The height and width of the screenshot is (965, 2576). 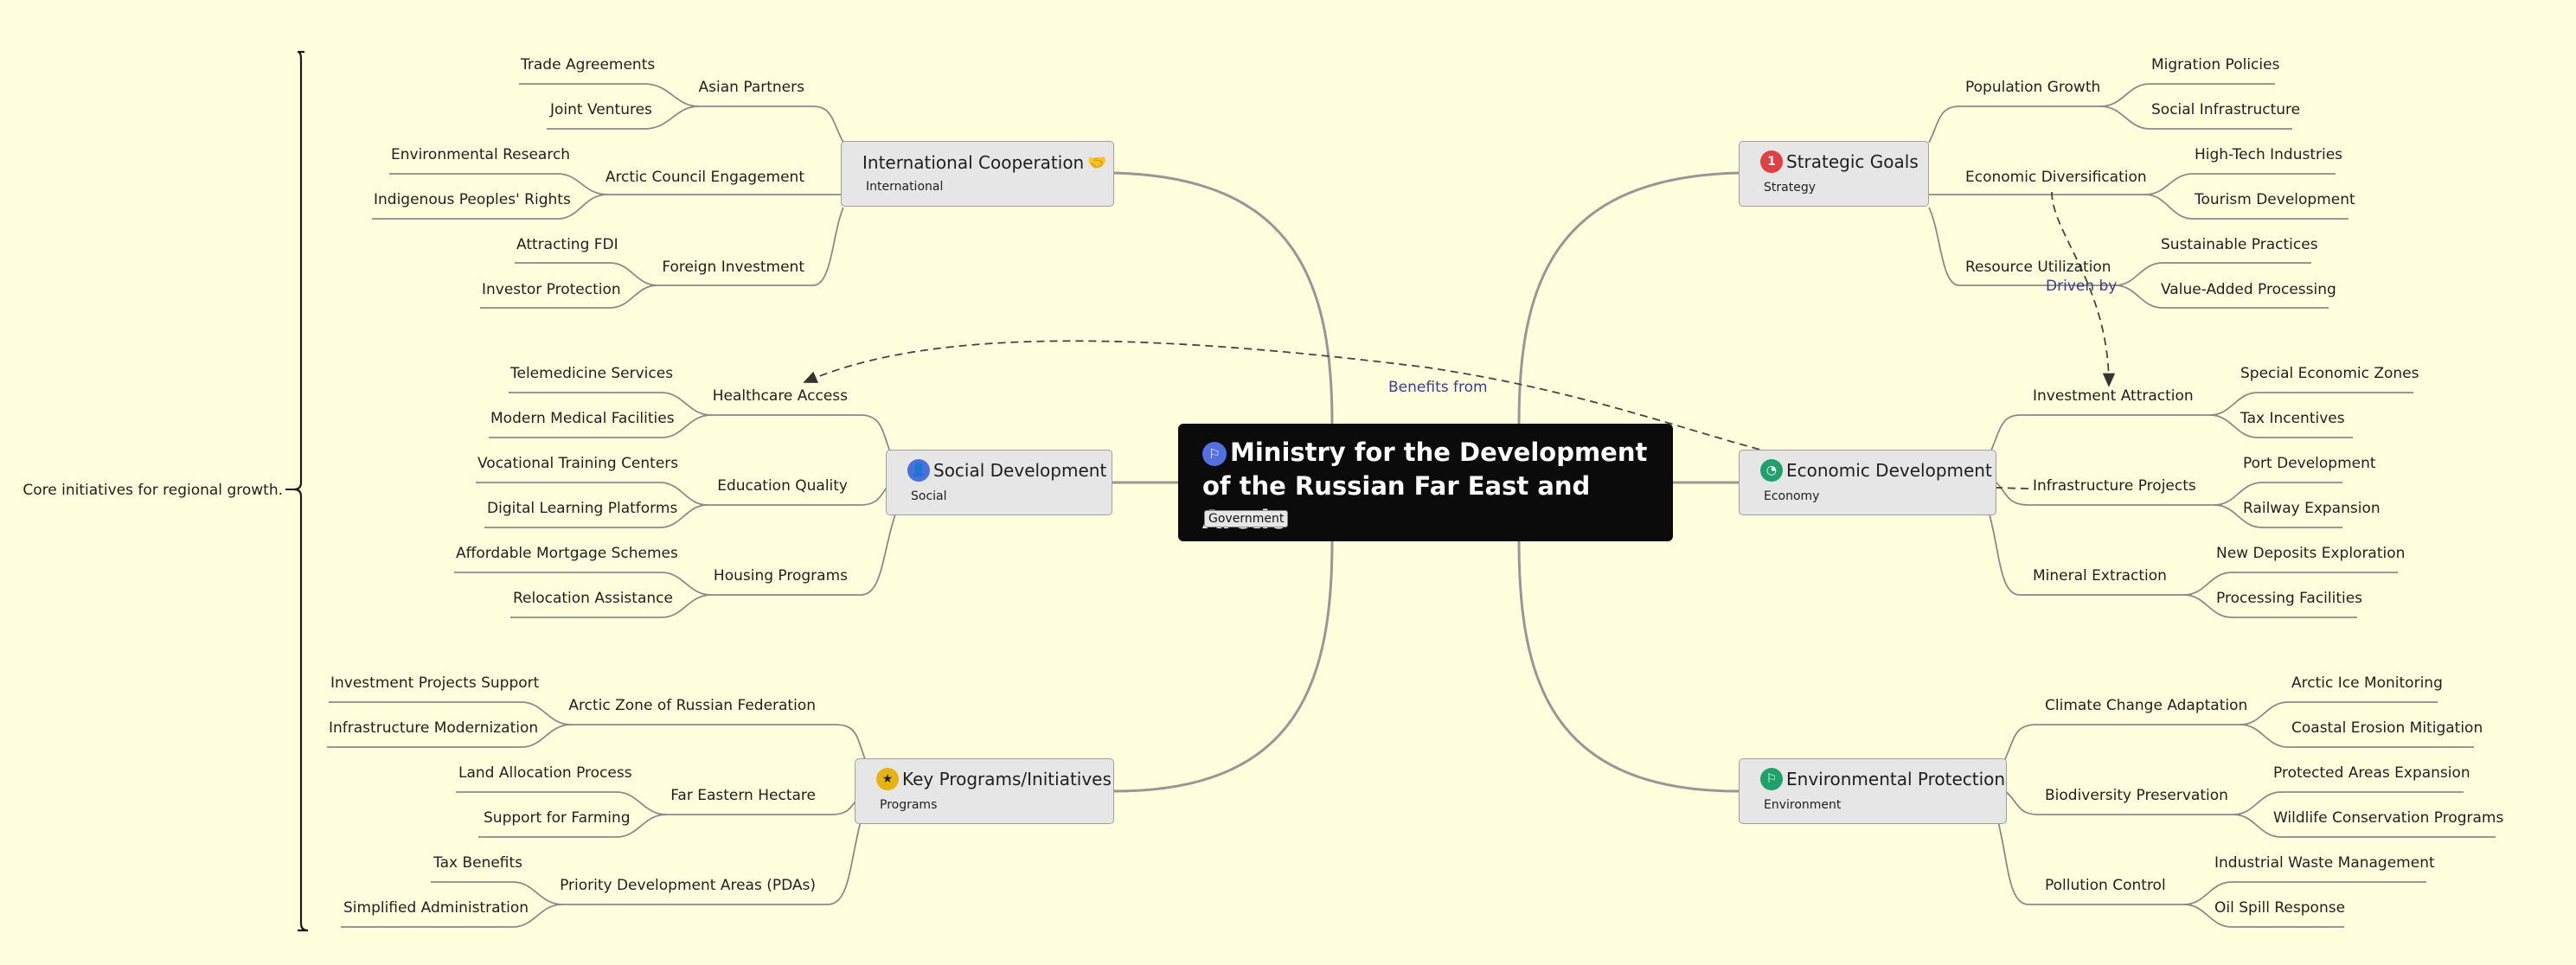 I want to click on leaf-vocational-training: Vocational Training Centers, so click(x=578, y=463).